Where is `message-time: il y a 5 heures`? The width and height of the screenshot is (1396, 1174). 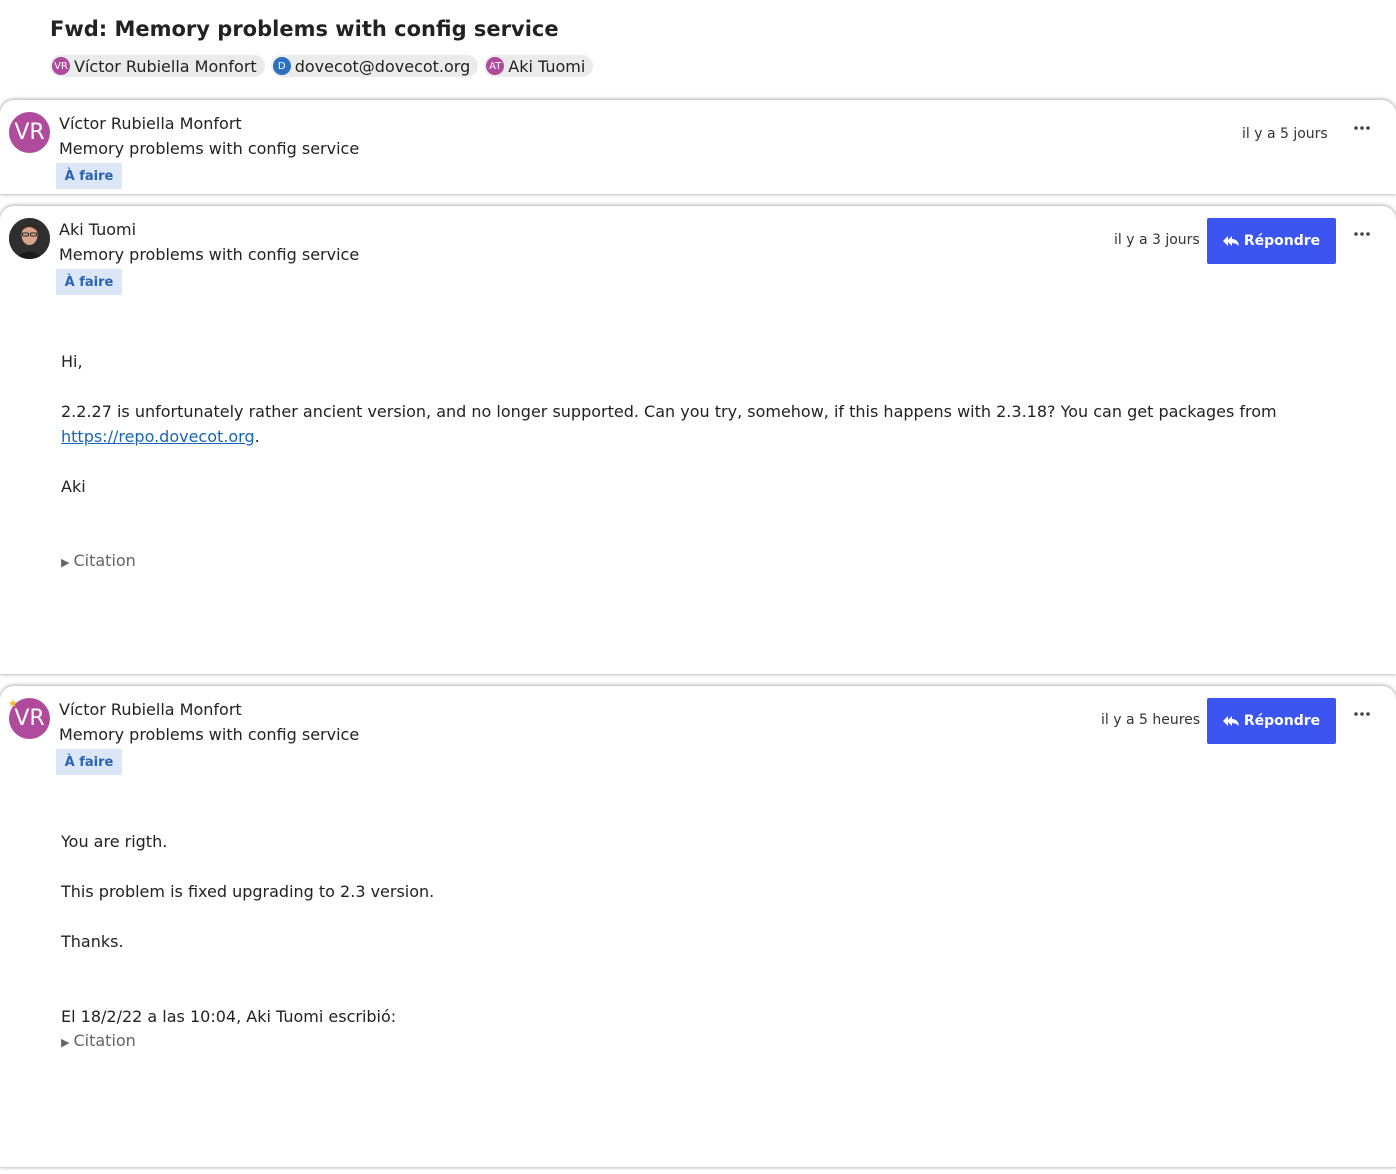 message-time: il y a 5 heures is located at coordinates (1151, 720).